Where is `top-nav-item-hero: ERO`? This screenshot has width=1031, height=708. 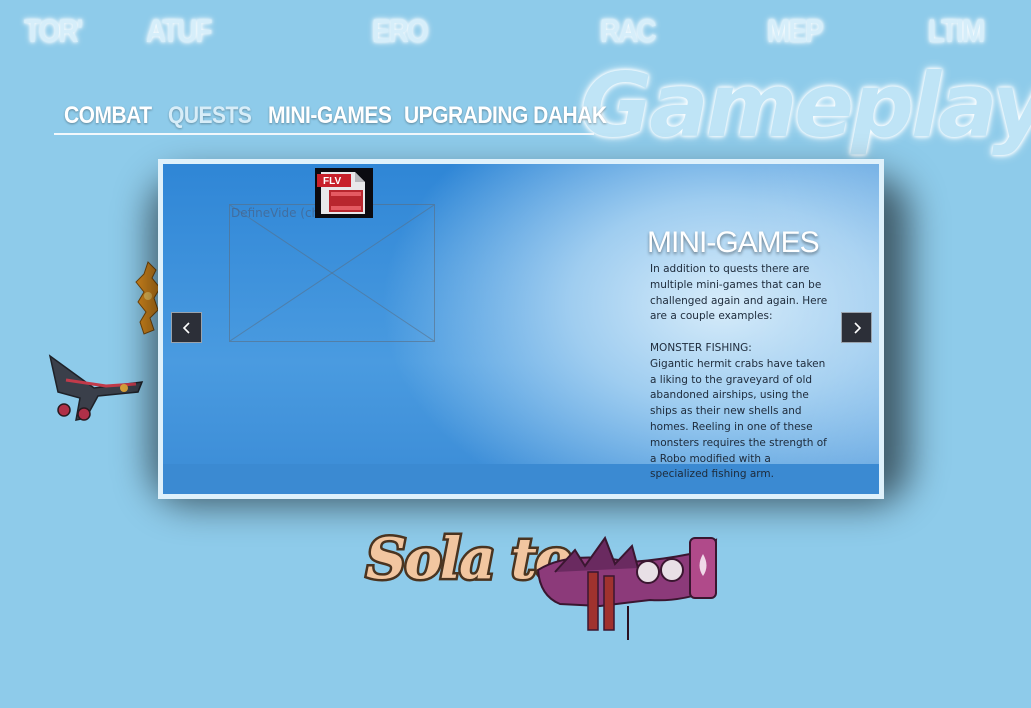 top-nav-item-hero: ERO is located at coordinates (400, 36).